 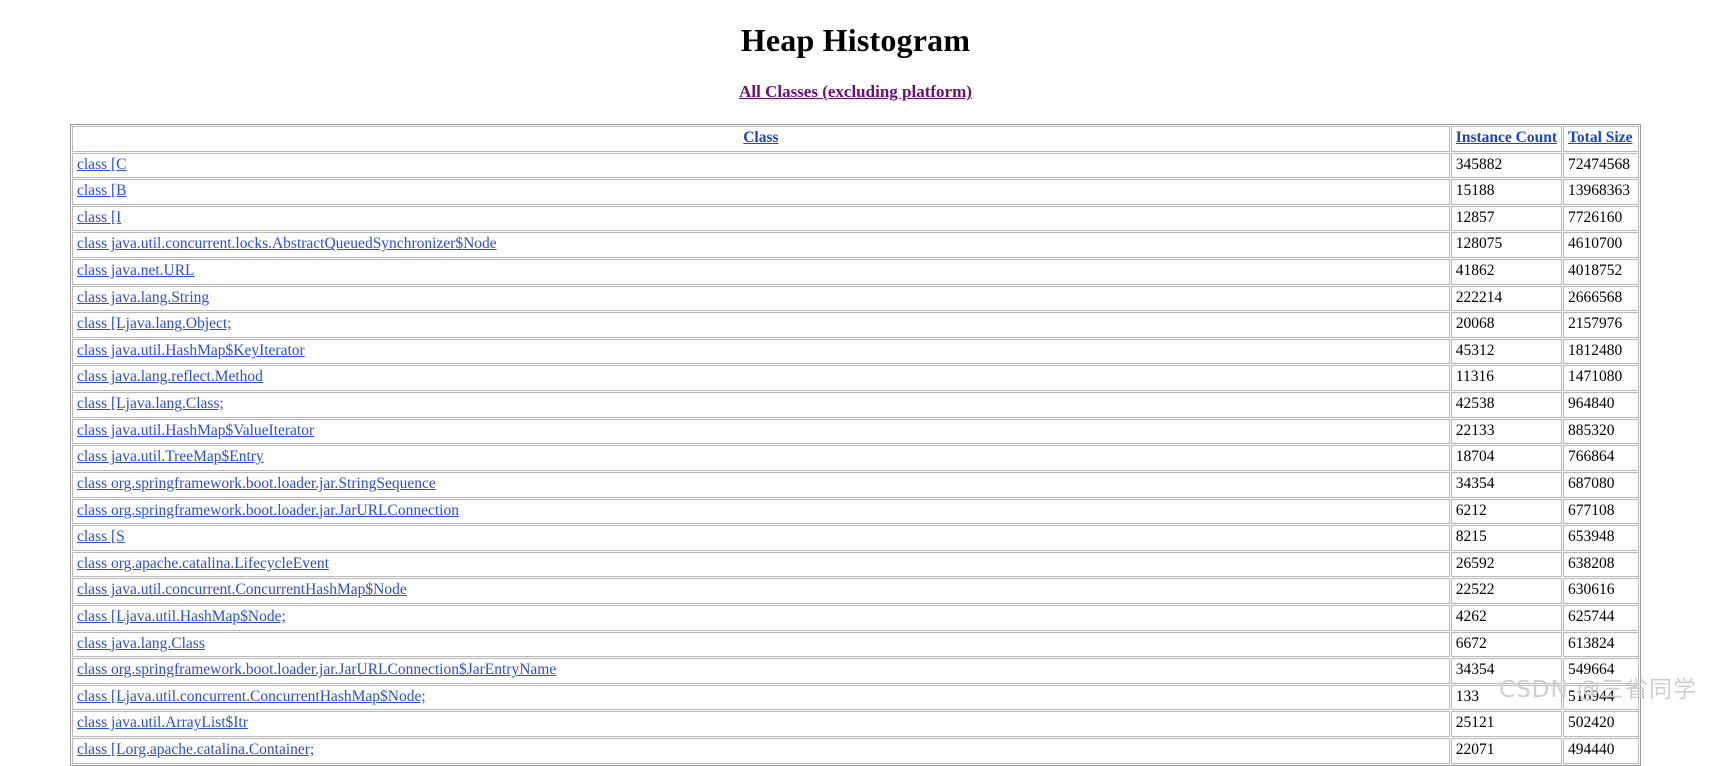 I want to click on all-classes-excluding-platform-link: All Classes (excluding platform), so click(x=855, y=91).